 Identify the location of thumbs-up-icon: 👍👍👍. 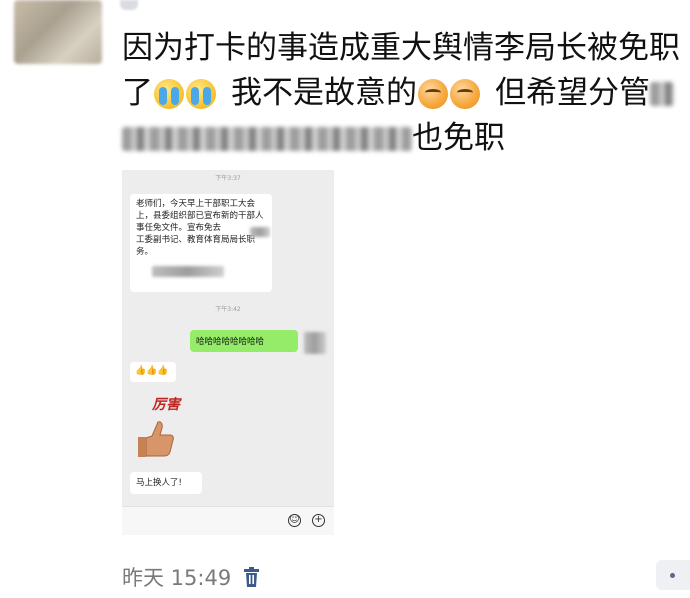
(152, 371).